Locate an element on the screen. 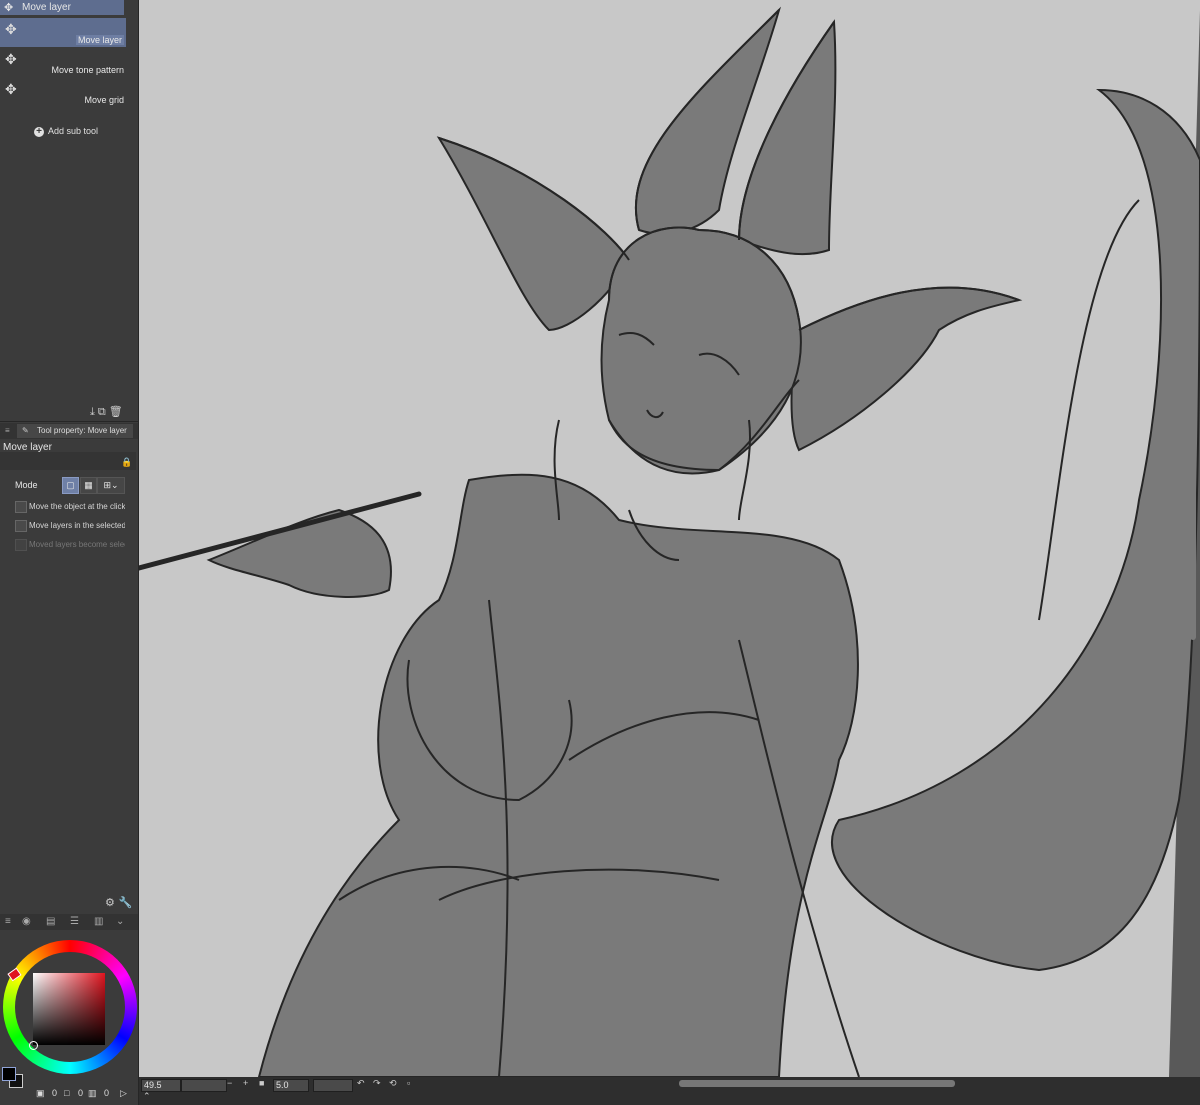  tool-property-title-band is located at coordinates (68, 461).